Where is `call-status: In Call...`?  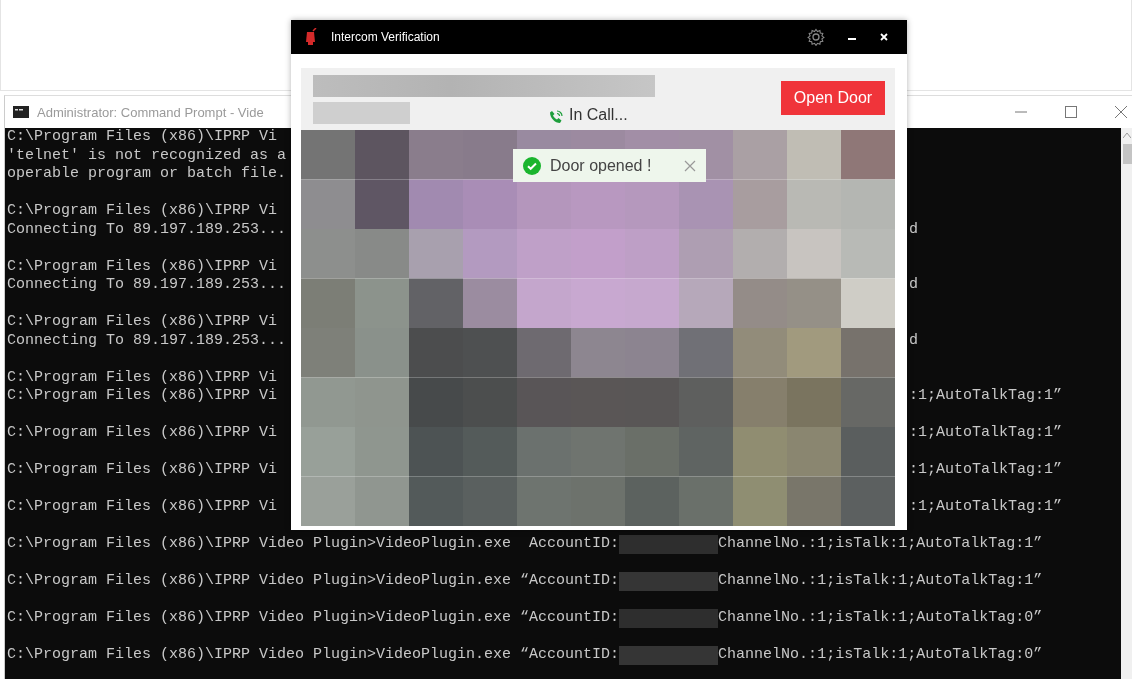 call-status: In Call... is located at coordinates (598, 115).